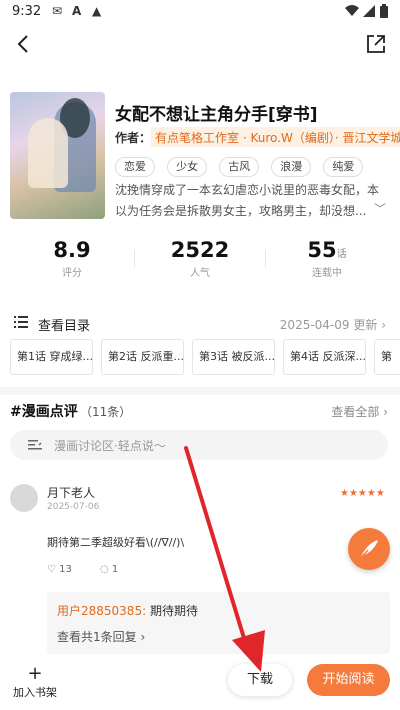  What do you see at coordinates (72, 273) in the screenshot?
I see `rating-label: 评分` at bounding box center [72, 273].